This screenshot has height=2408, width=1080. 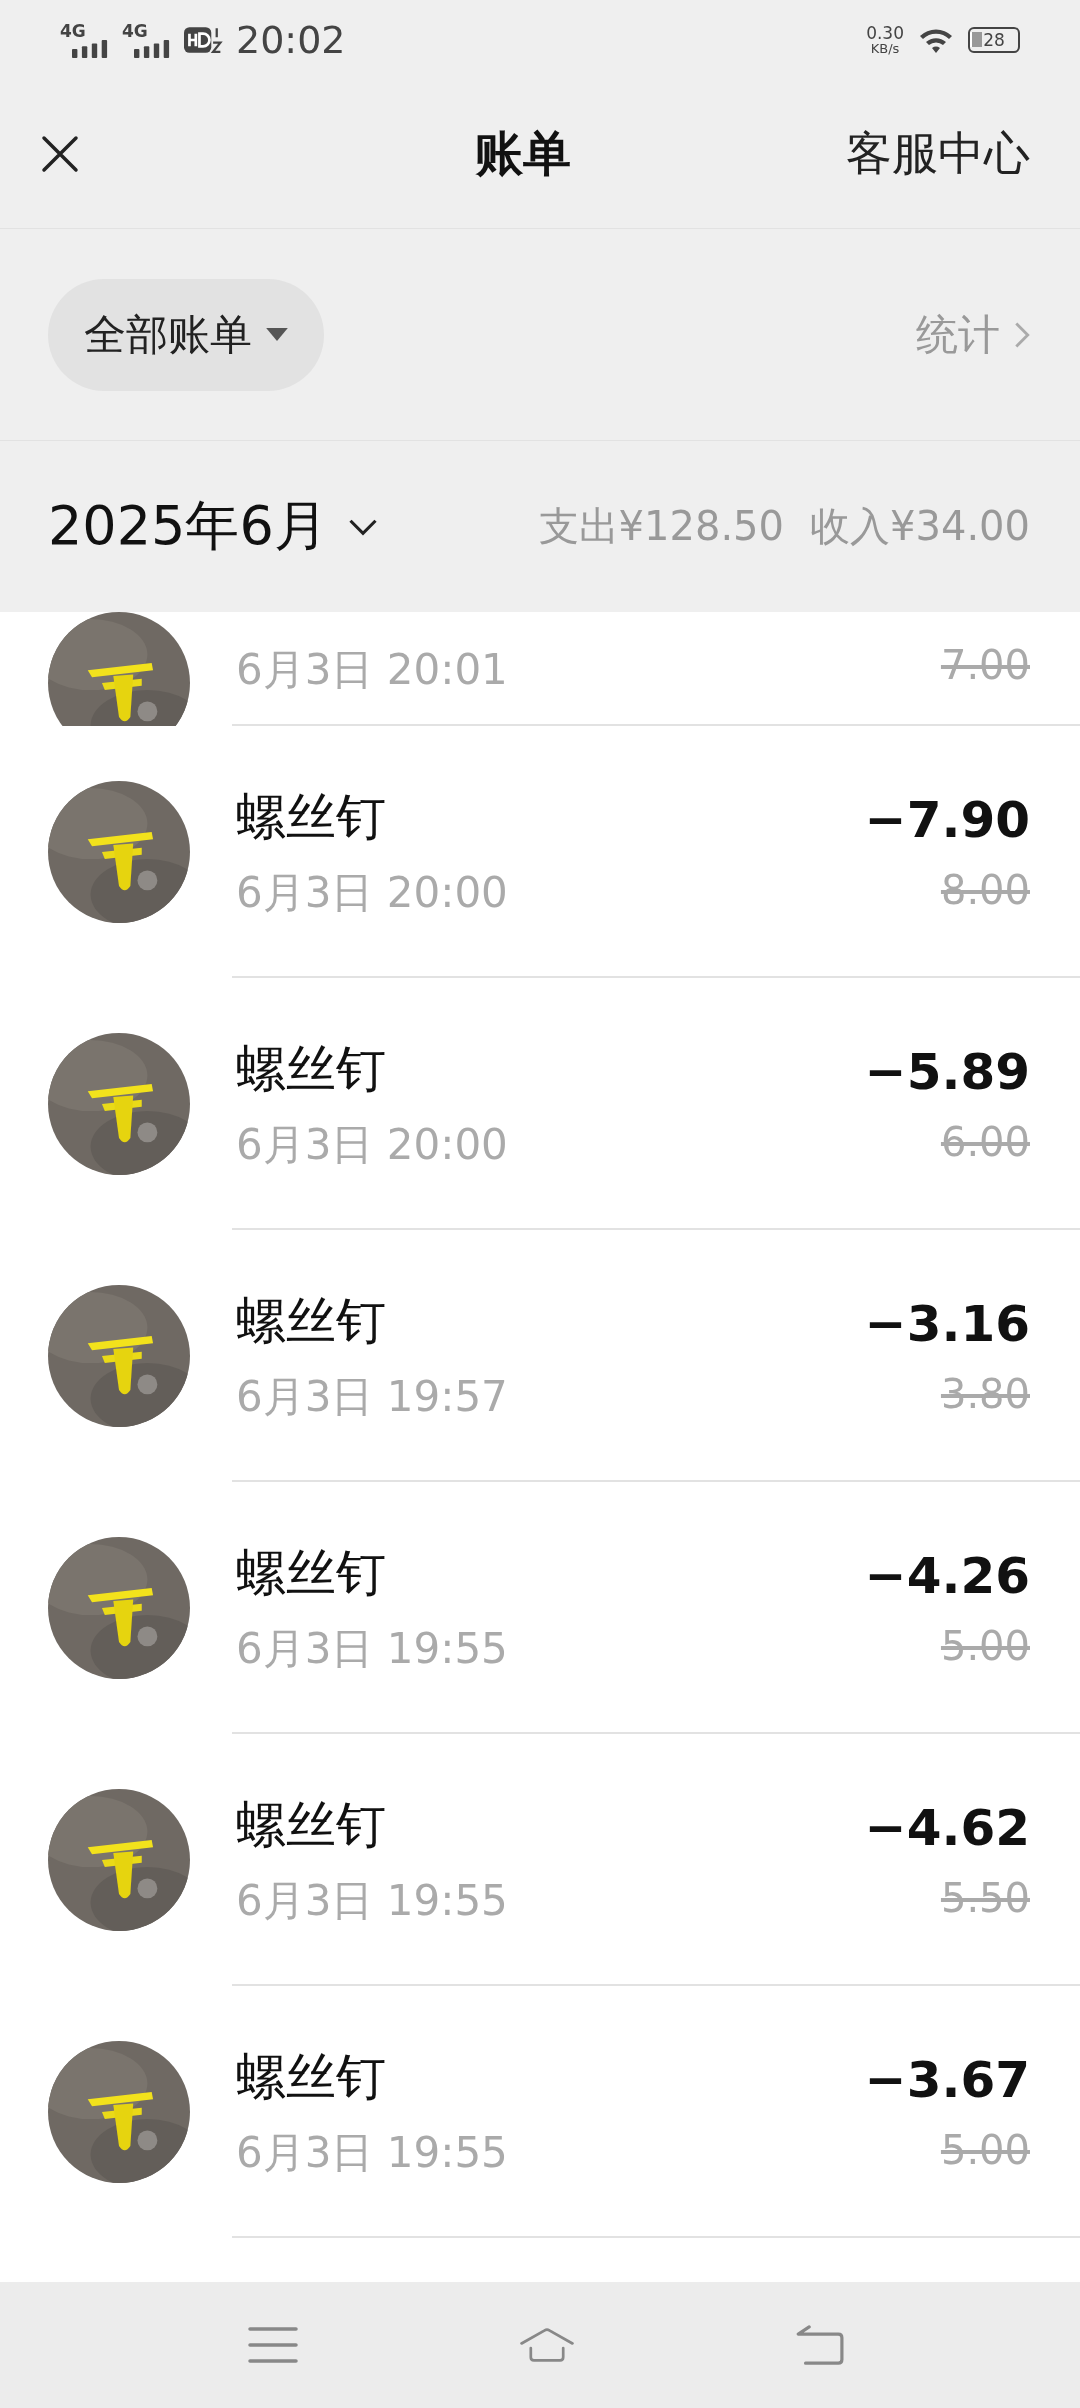 I want to click on dropdown-icon, so click(x=277, y=334).